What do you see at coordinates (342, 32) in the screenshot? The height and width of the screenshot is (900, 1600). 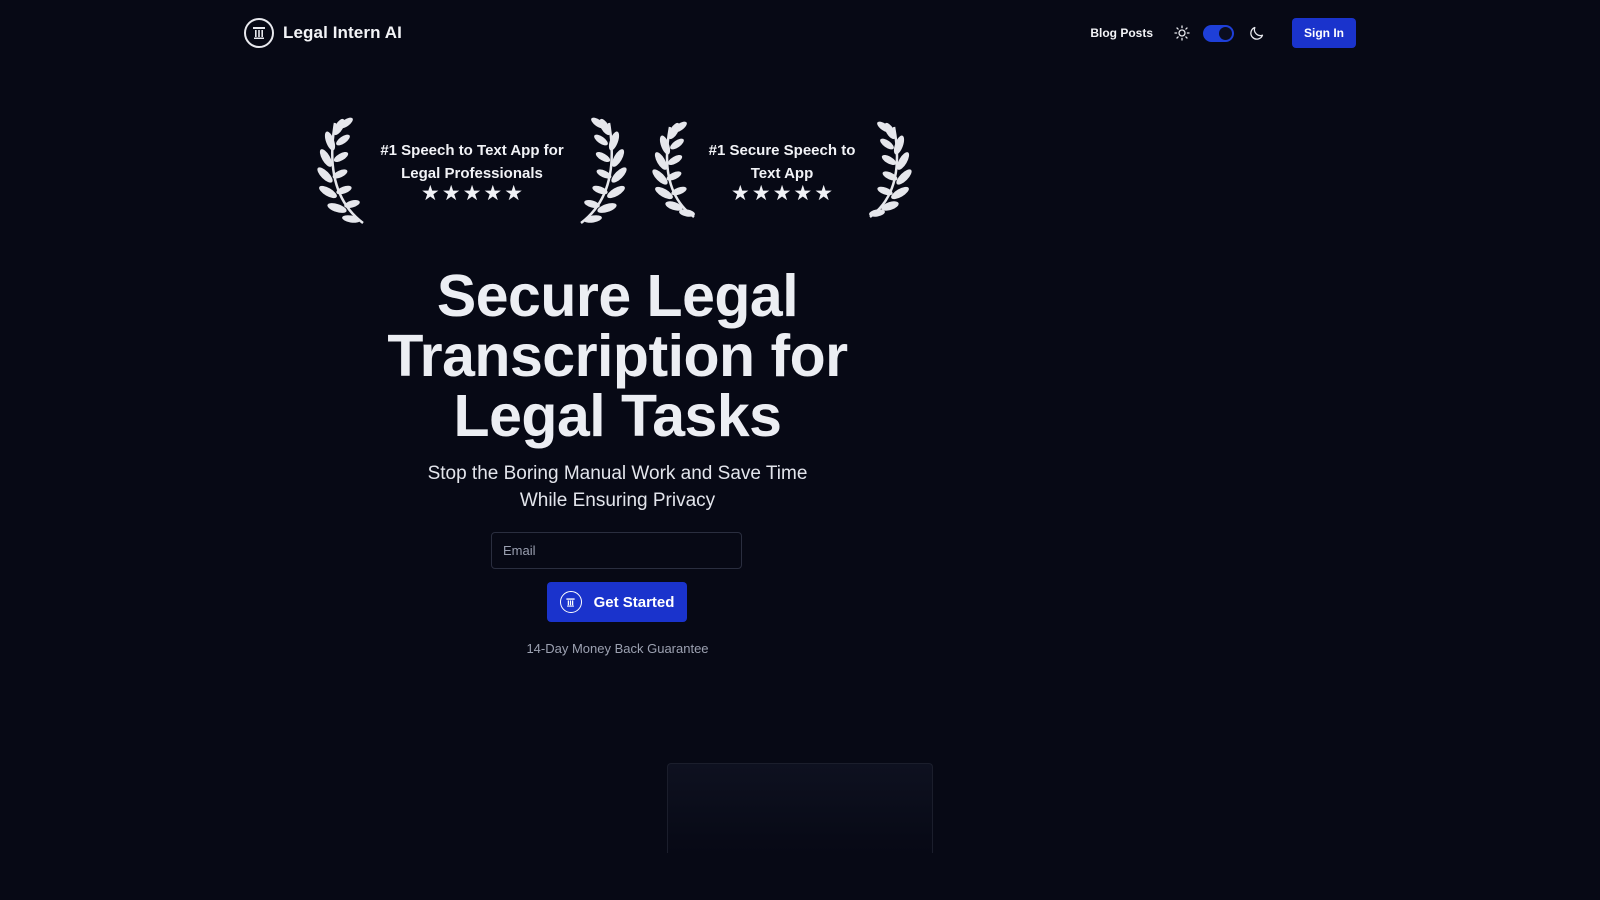 I see `brand-name: Legal Intern AI` at bounding box center [342, 32].